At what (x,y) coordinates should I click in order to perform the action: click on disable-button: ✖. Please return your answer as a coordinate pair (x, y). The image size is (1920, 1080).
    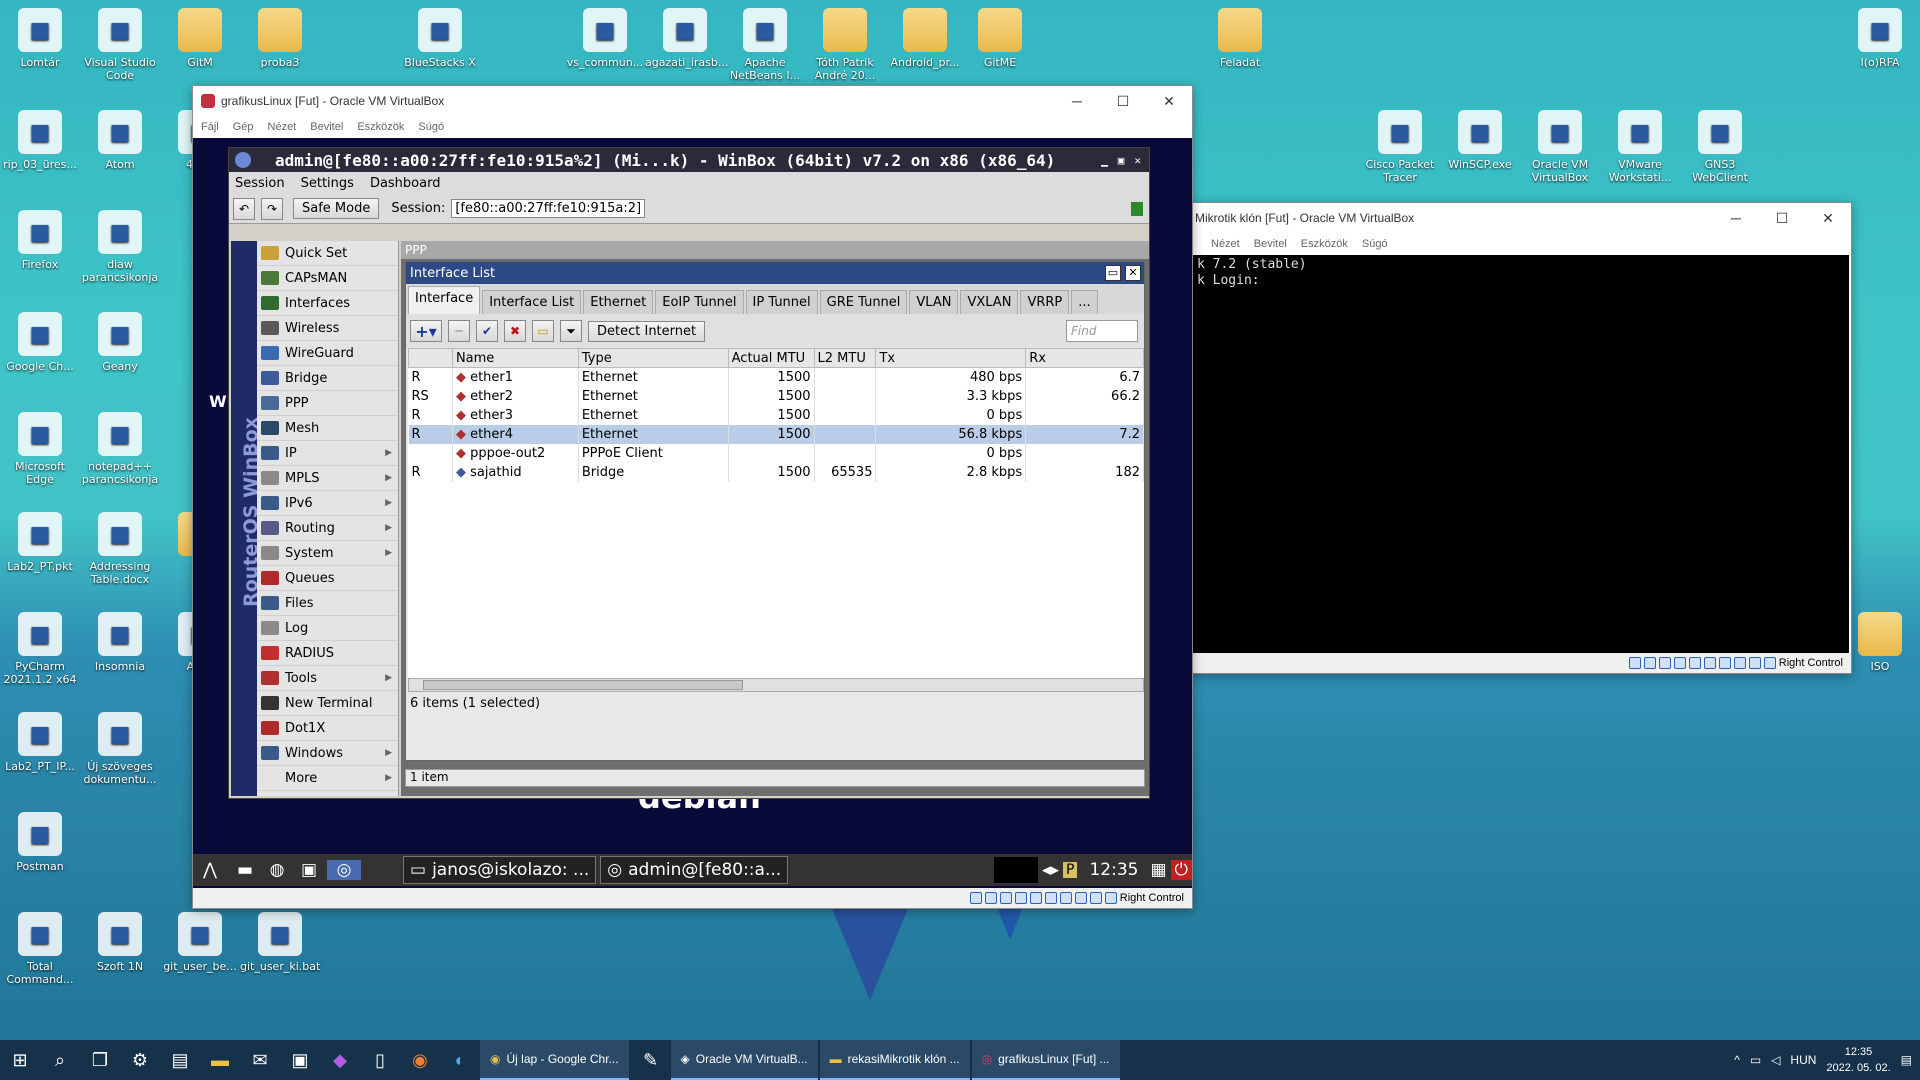
    Looking at the image, I should click on (515, 331).